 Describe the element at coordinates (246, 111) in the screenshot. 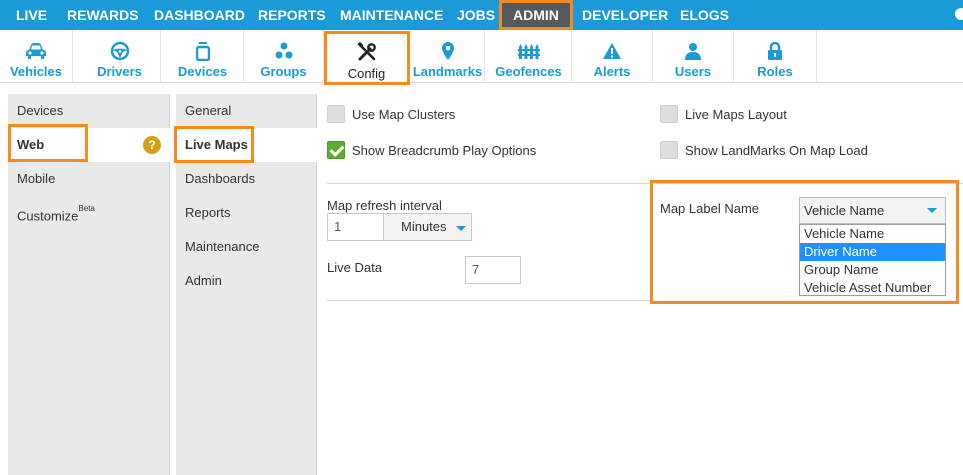

I see `sidebar-item-general: General` at that location.